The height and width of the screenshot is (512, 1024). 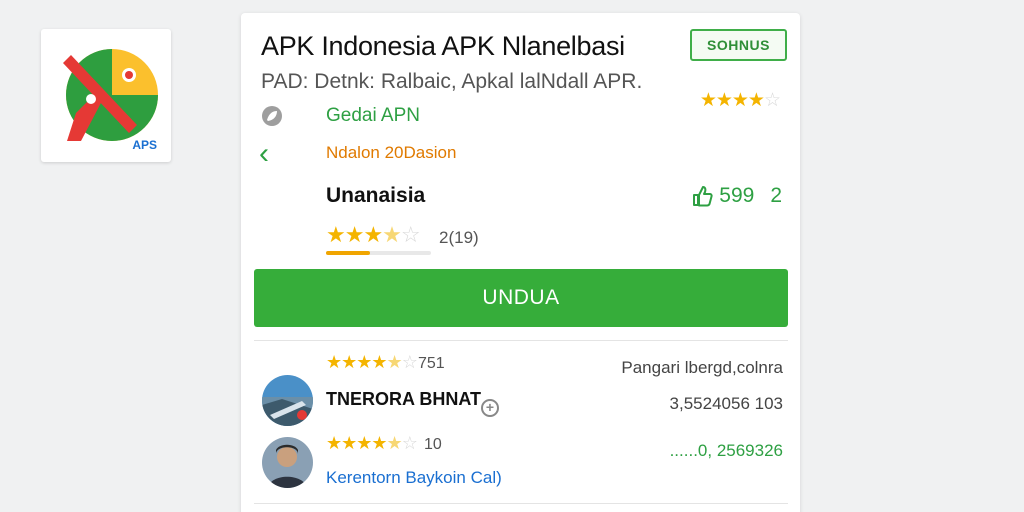 I want to click on top-rating-stars: ★★★★☆, so click(x=740, y=100).